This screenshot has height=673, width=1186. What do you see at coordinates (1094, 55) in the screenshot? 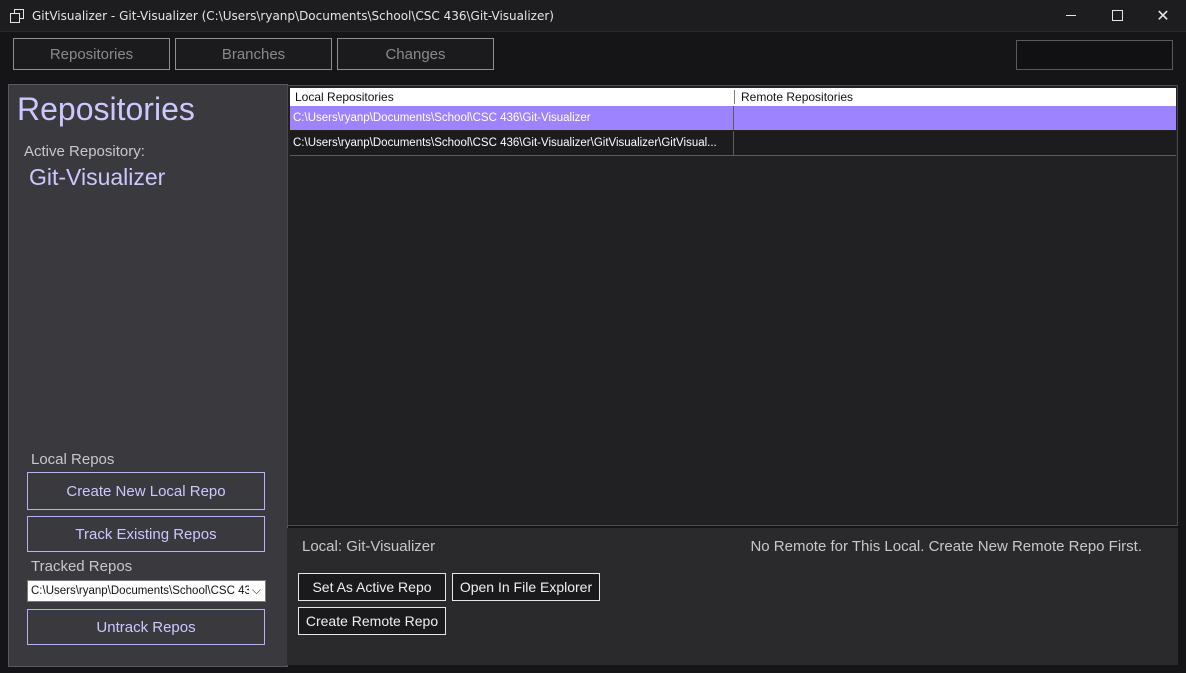
I see `revoke-github-access-button: Revoke Github Access` at bounding box center [1094, 55].